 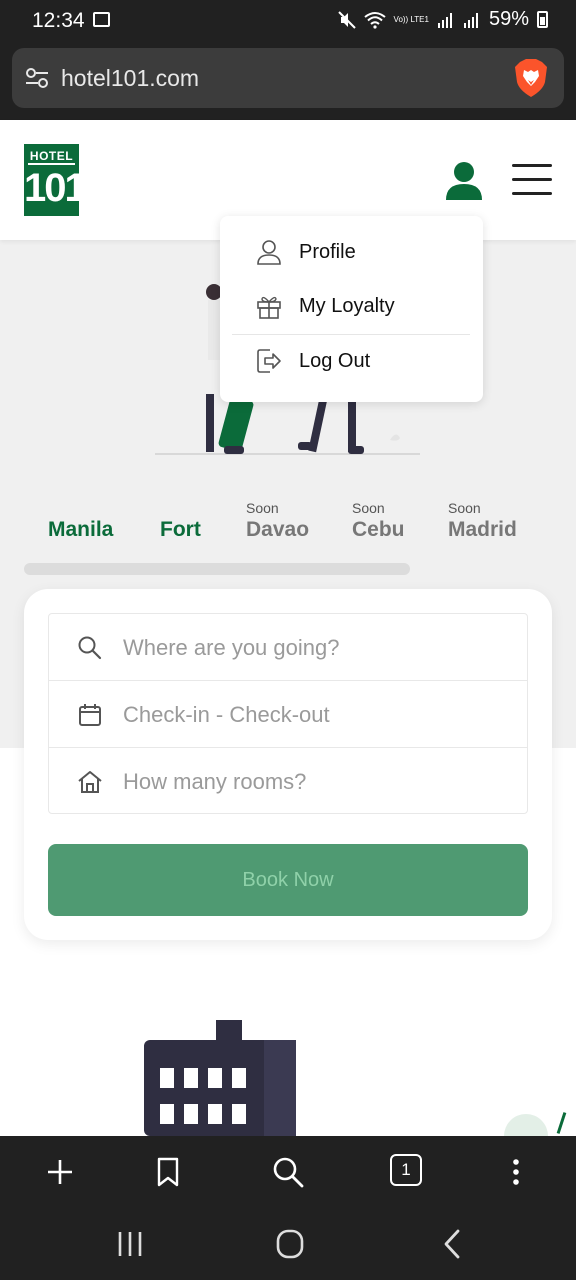 What do you see at coordinates (346, 19) in the screenshot?
I see `mute-icon` at bounding box center [346, 19].